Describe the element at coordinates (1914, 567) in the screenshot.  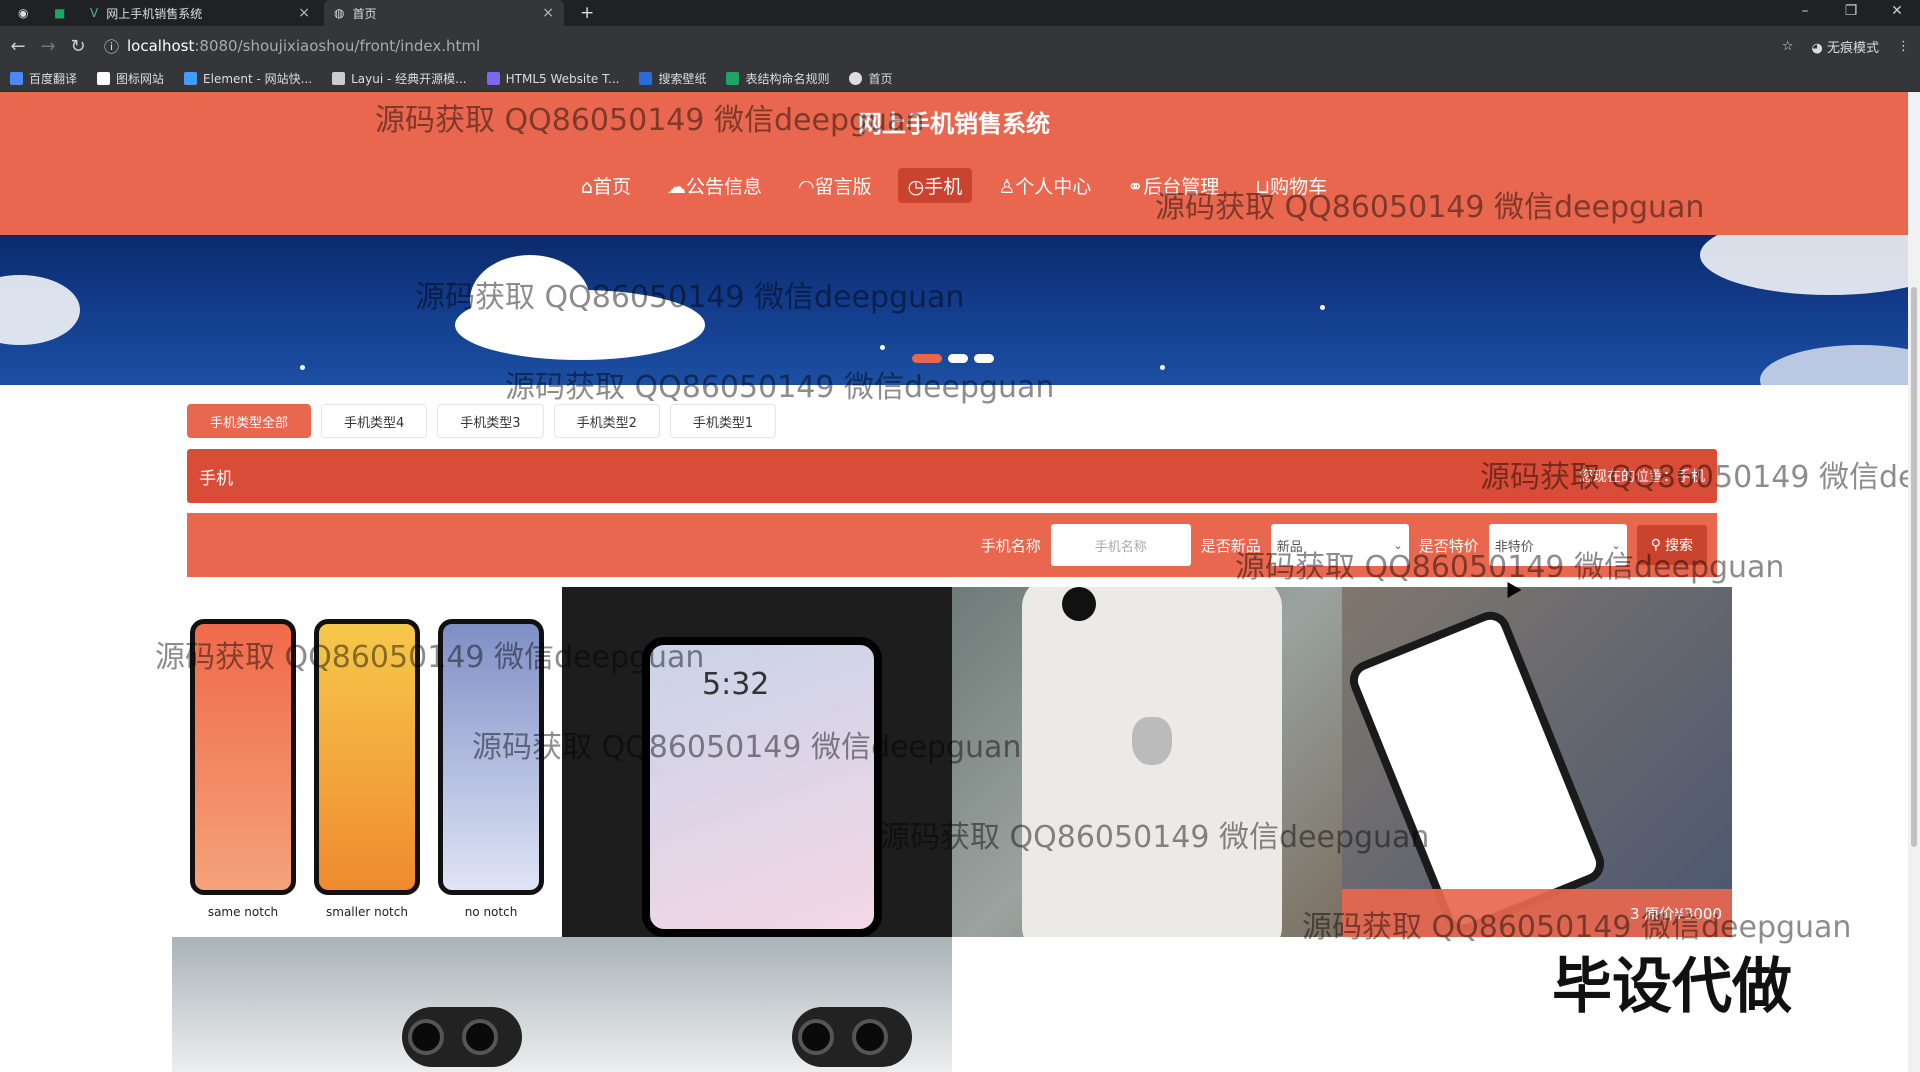
I see `scrollbar-thumb` at that location.